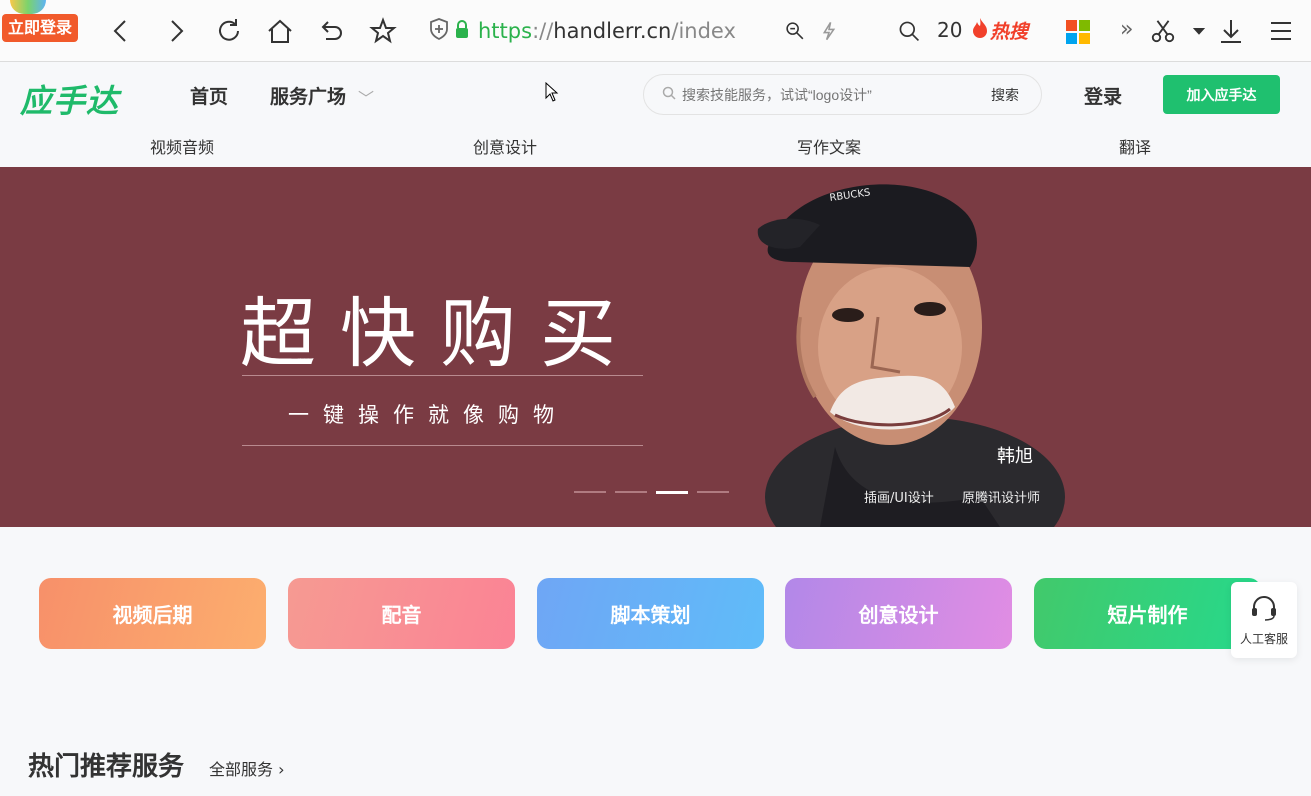  I want to click on zoom-icon, so click(795, 31).